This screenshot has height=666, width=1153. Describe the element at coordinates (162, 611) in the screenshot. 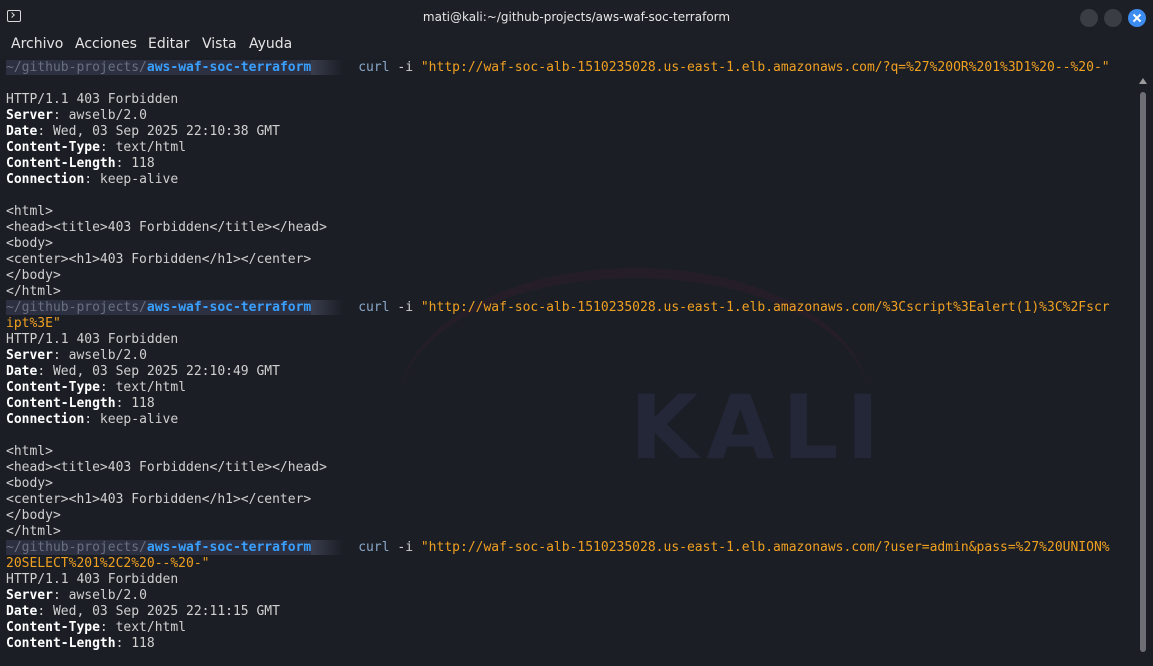

I see `header-value: Wed, 03 Sep 2025 22:11:15 GMT` at that location.